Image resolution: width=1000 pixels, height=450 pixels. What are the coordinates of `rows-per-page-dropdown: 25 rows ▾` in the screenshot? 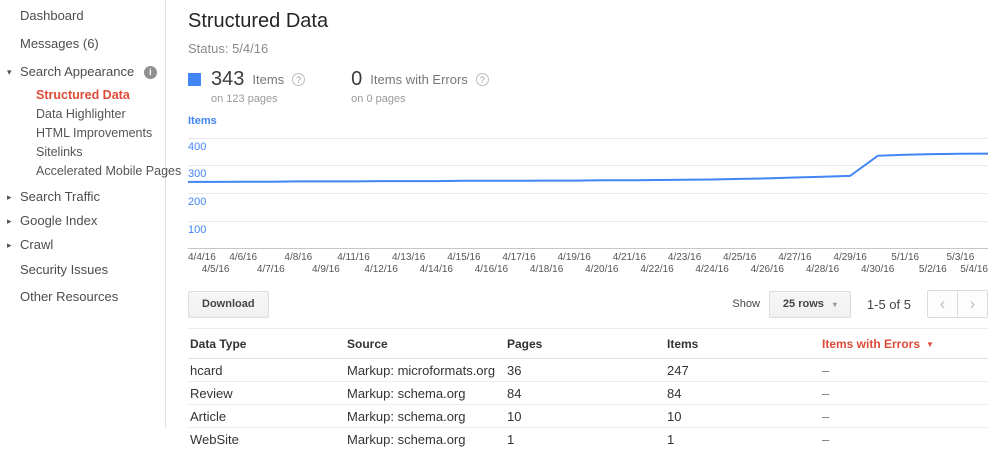 It's located at (810, 304).